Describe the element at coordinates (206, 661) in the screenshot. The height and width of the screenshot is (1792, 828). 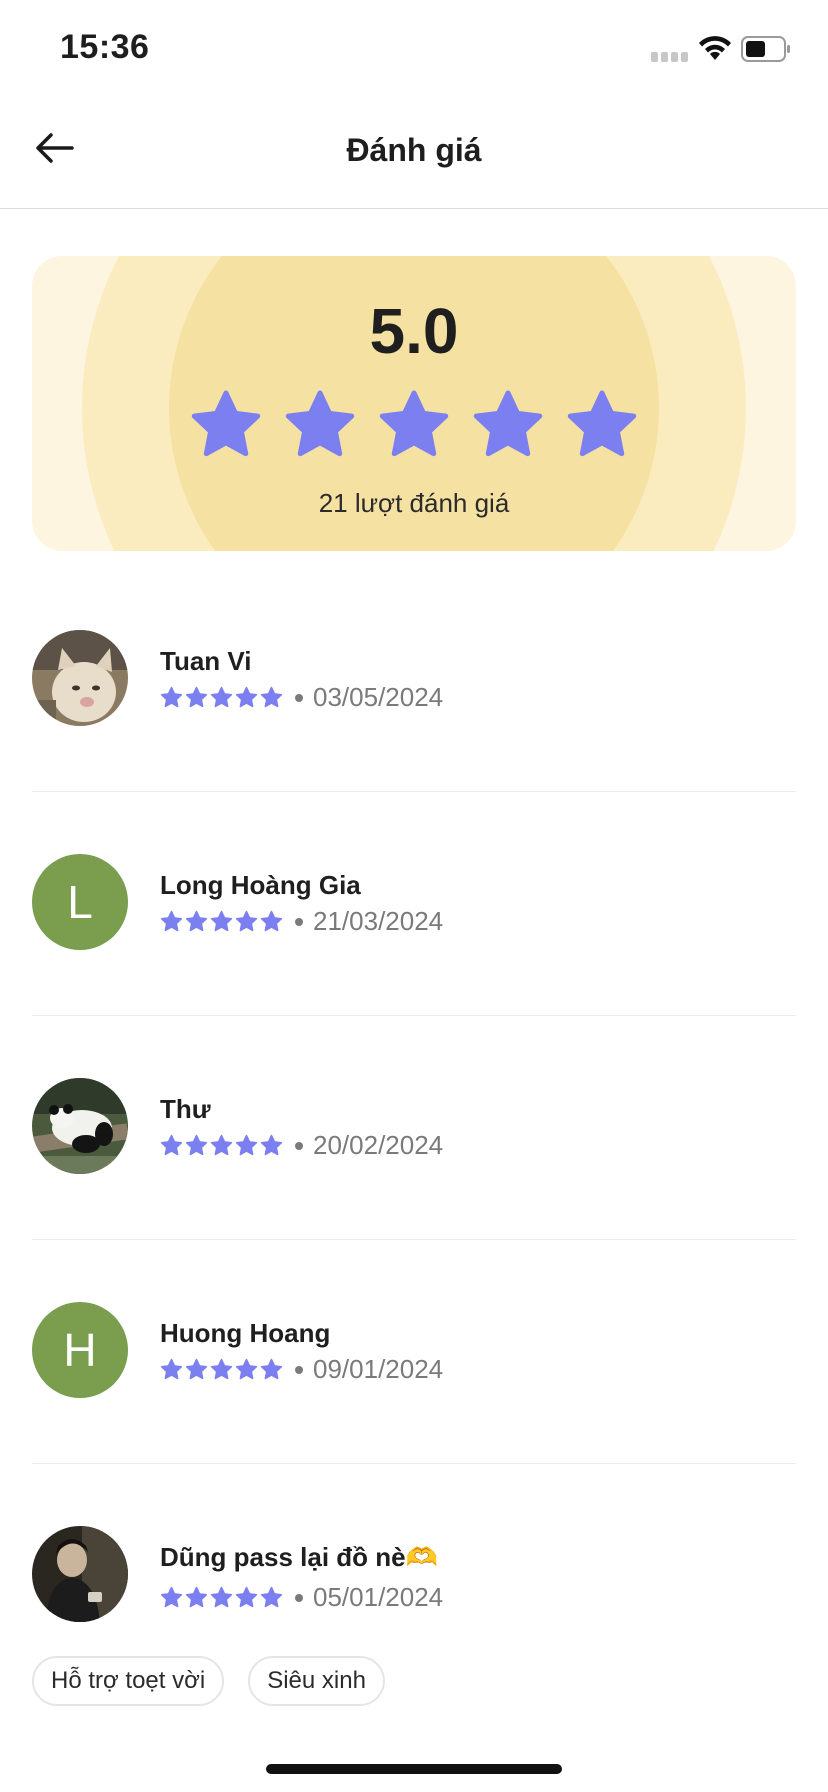
I see `reviewer-name: Tuan Vi` at that location.